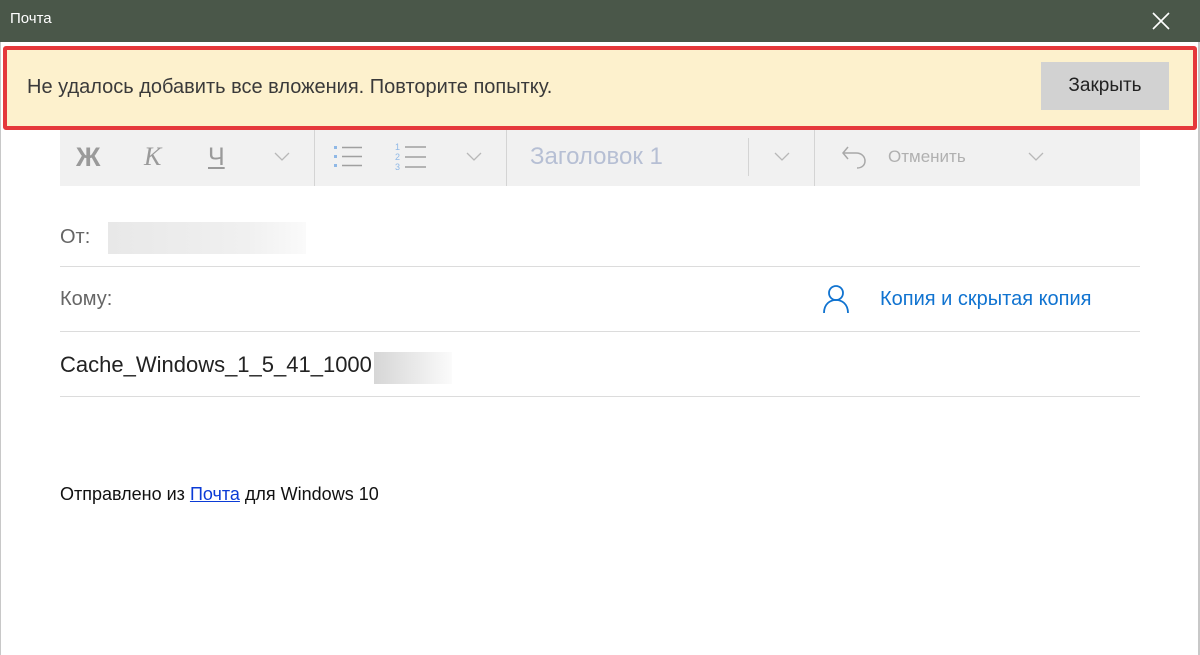 This screenshot has height=655, width=1200. I want to click on mail-app-link: Почта, so click(215, 494).